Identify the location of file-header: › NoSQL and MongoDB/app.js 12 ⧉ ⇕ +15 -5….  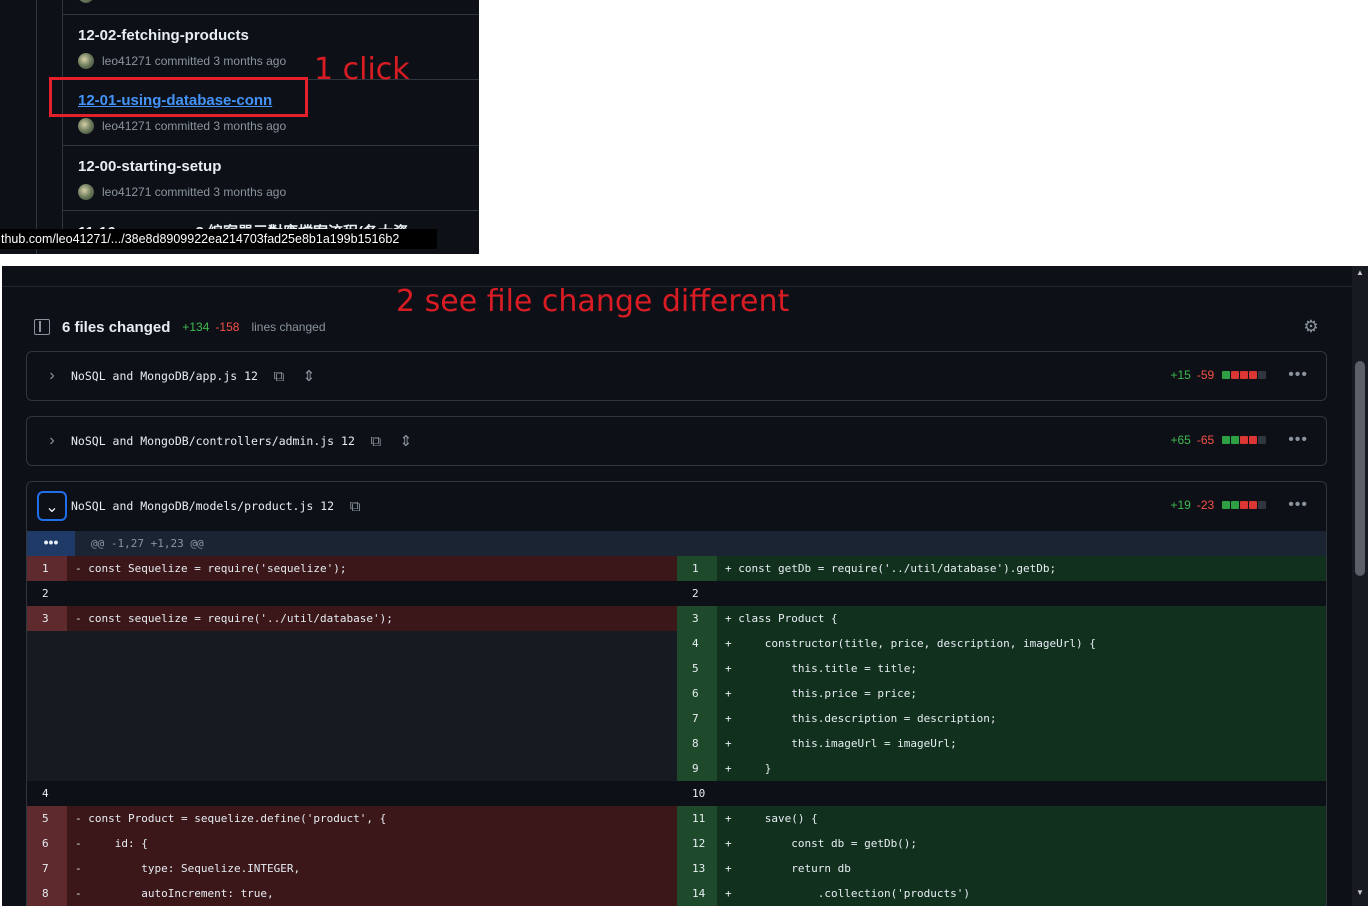
(676, 376).